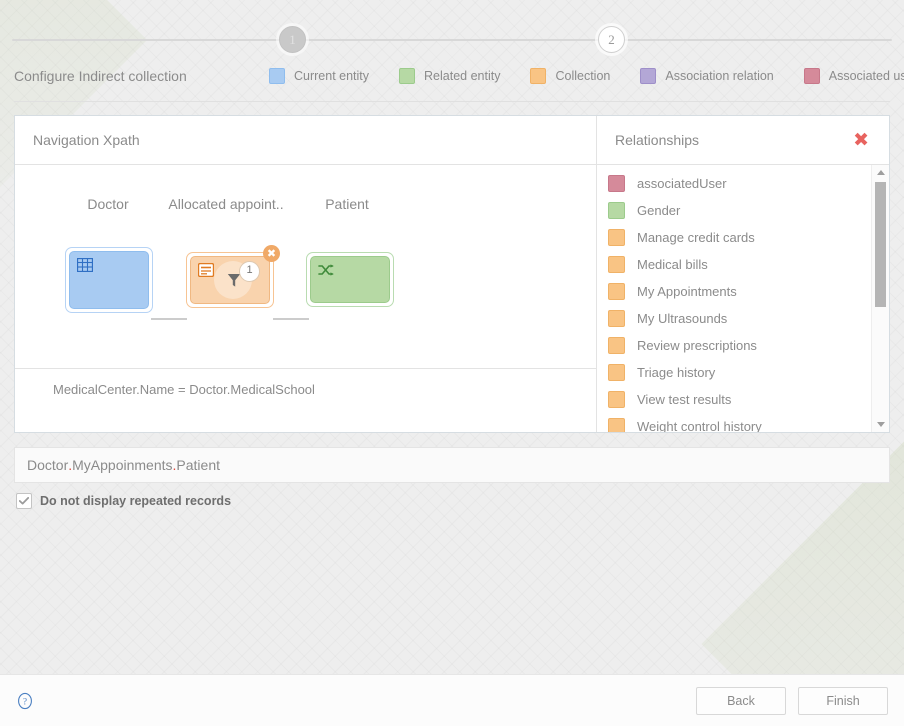  I want to click on close-icon: ✖, so click(861, 140).